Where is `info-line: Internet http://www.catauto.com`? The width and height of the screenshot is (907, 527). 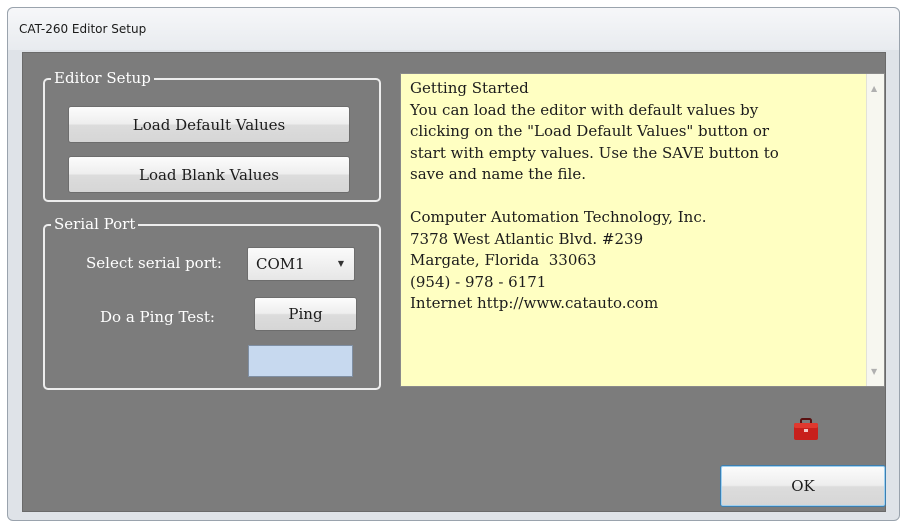 info-line: Internet http://www.catauto.com is located at coordinates (534, 303).